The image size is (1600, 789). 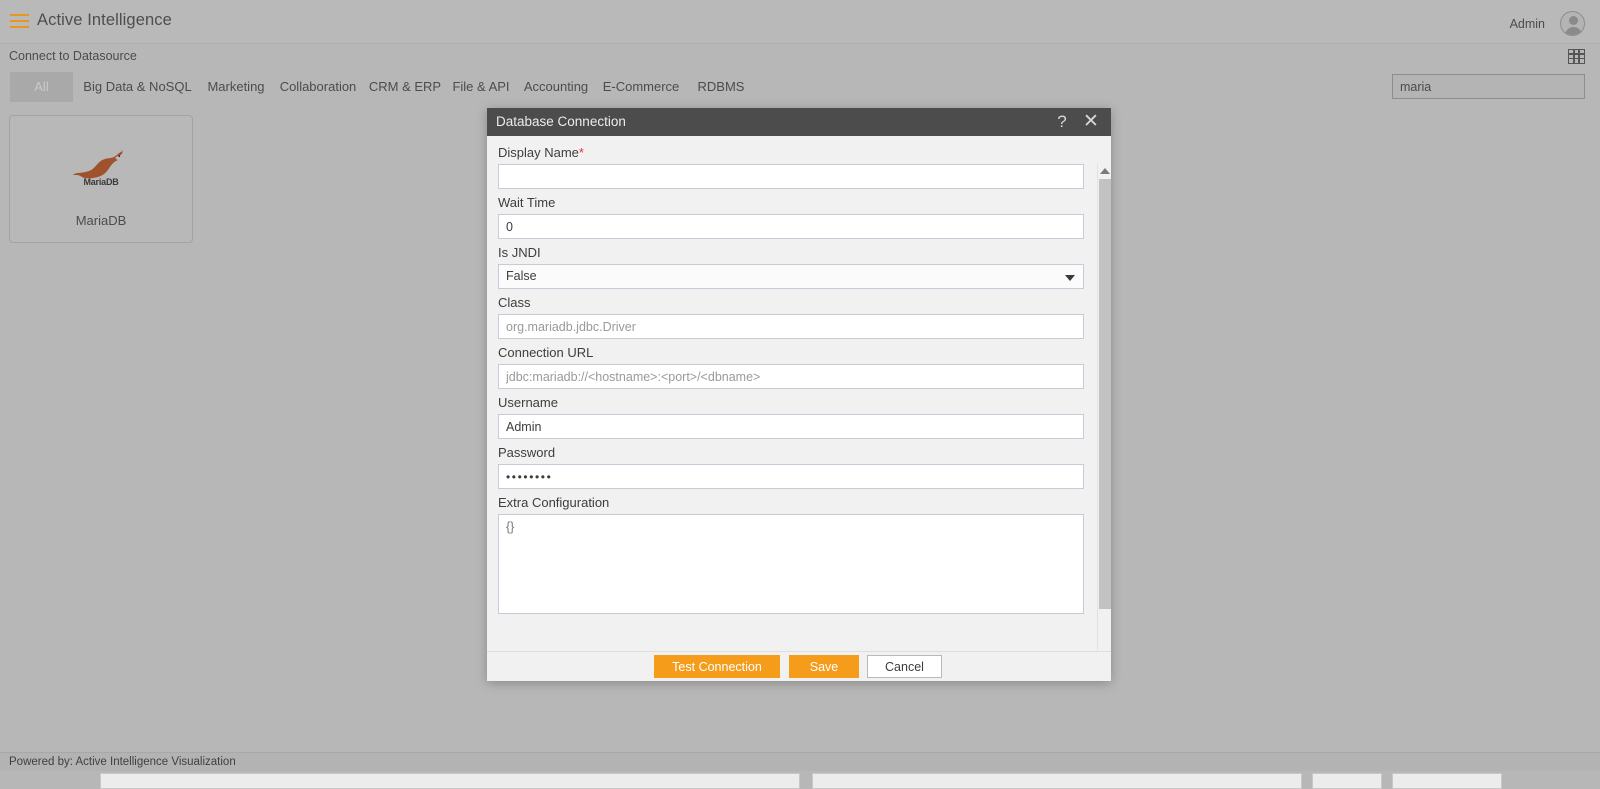 What do you see at coordinates (1062, 122) in the screenshot?
I see `help-icon: ?` at bounding box center [1062, 122].